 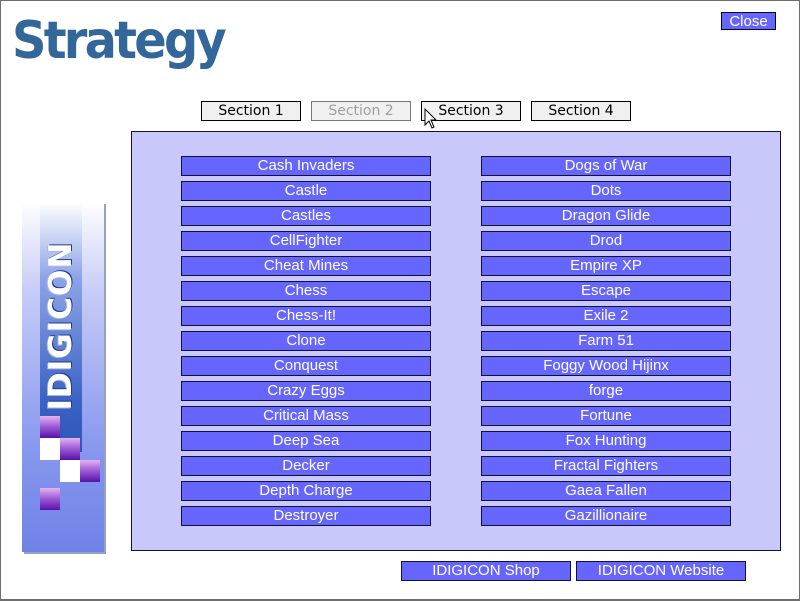 I want to click on game-button: Castle, so click(x=306, y=191).